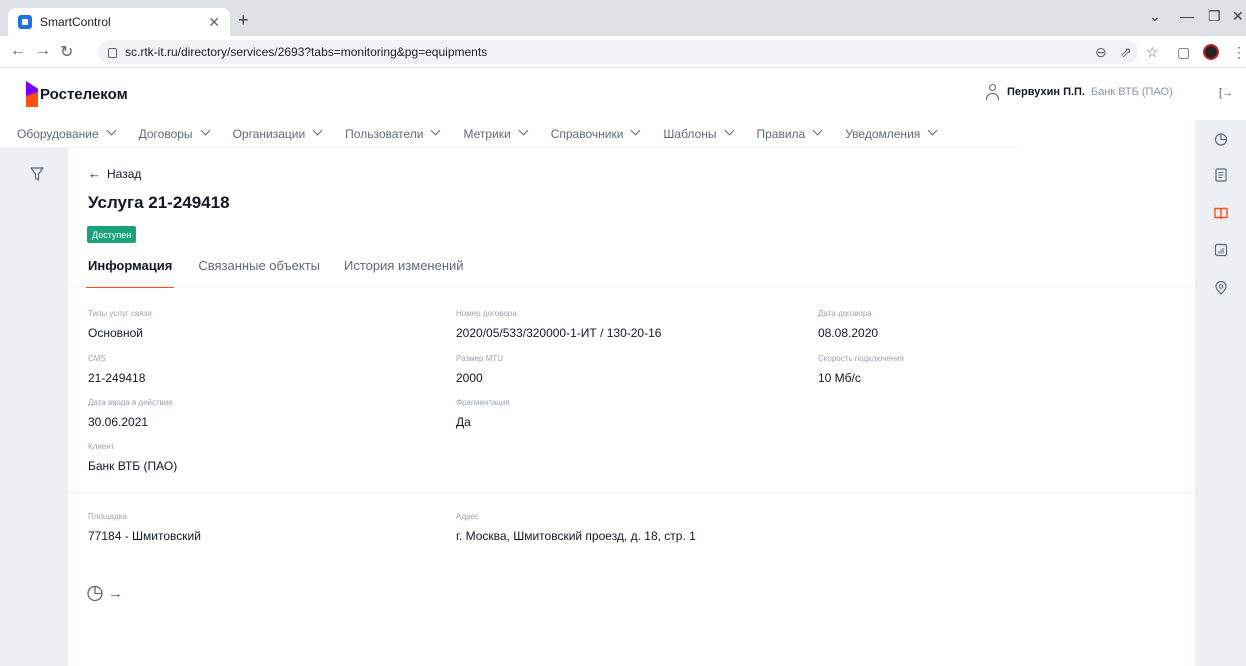 The image size is (1246, 666). I want to click on menu-item-directories: Справочники, so click(595, 133).